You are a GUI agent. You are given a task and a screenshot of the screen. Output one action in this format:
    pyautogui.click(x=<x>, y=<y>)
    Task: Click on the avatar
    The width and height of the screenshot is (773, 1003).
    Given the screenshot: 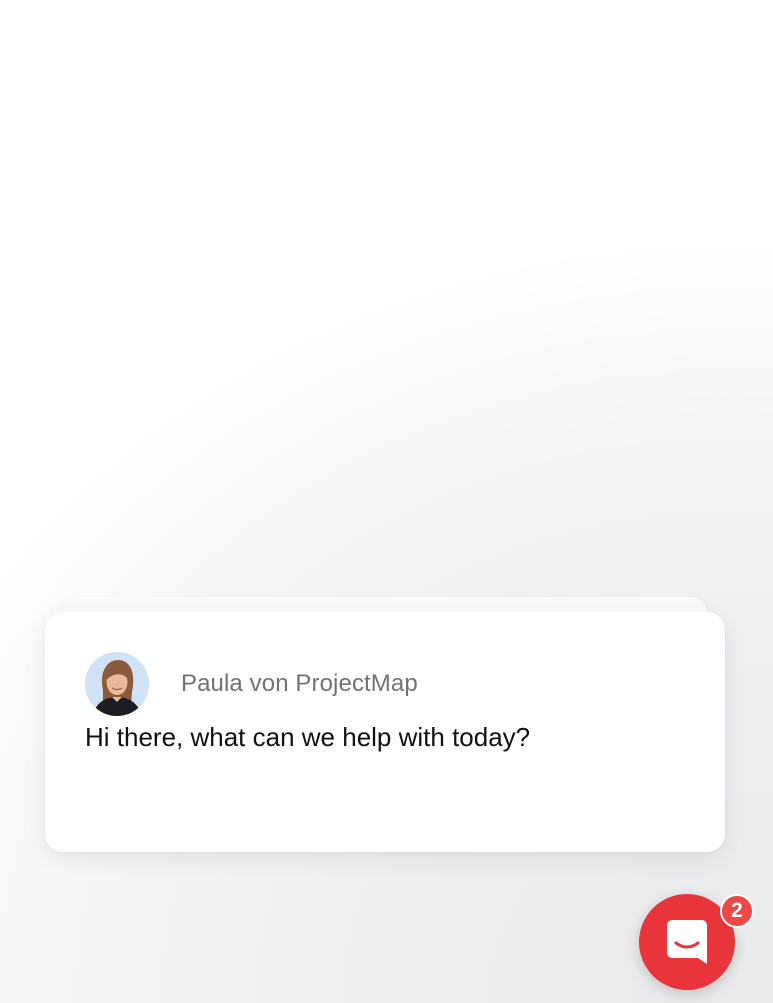 What is the action you would take?
    pyautogui.click(x=117, y=684)
    